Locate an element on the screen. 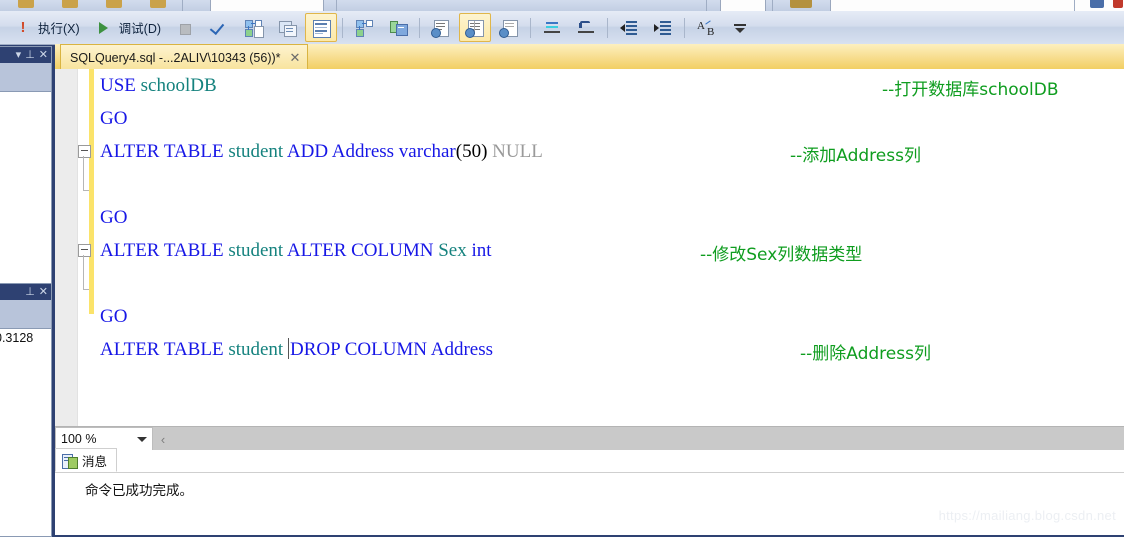 This screenshot has height=537, width=1124. messages-icon is located at coordinates (70, 461).